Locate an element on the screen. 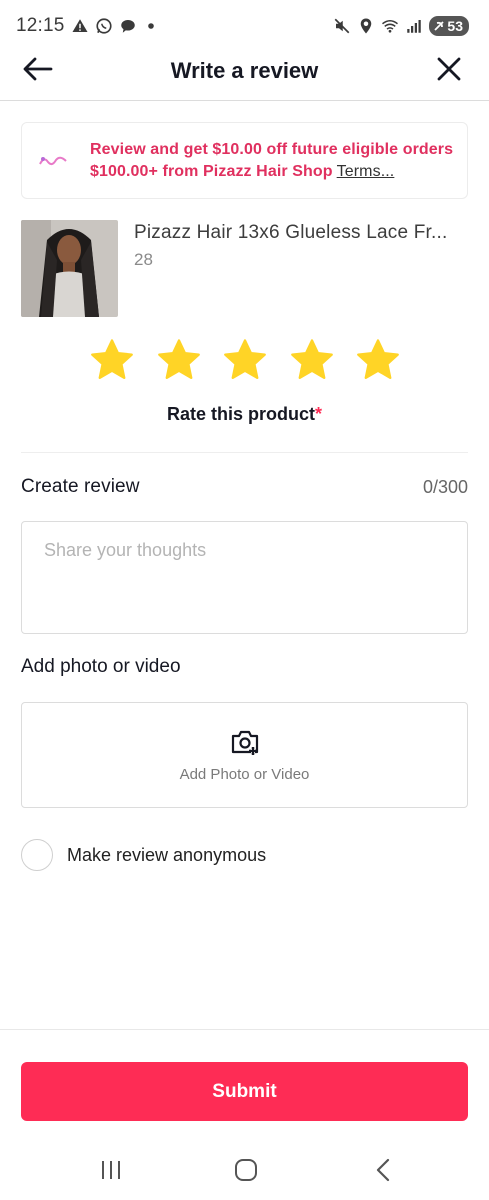  anonymous-toggle: Make review anonymous is located at coordinates (143, 855).